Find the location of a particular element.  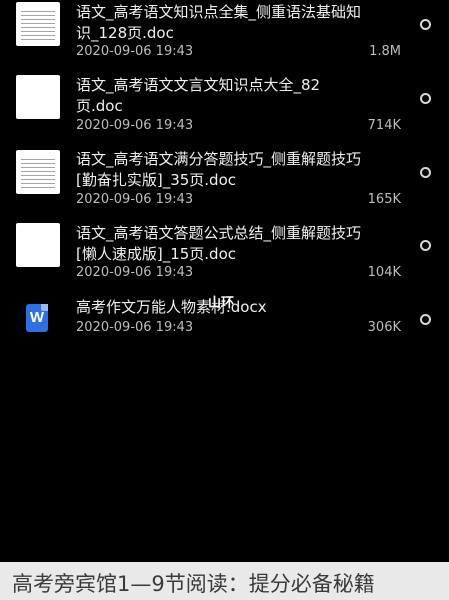

word-letter: W is located at coordinates (37, 318).